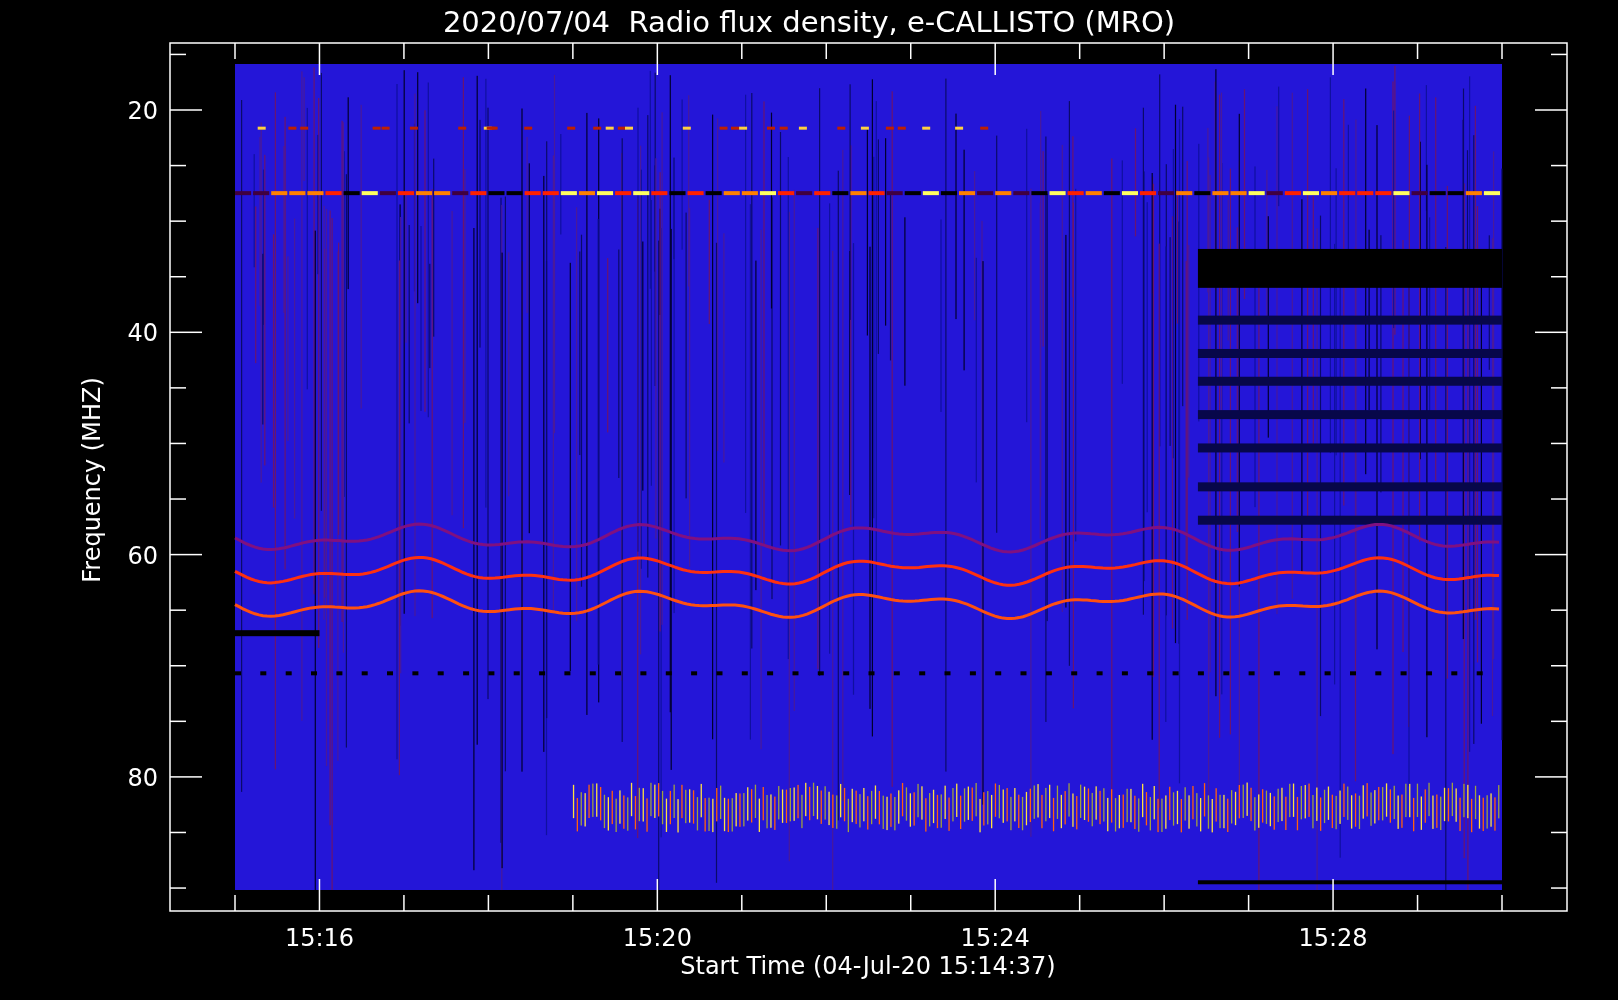  Describe the element at coordinates (92, 480) in the screenshot. I see `y-axis-label: Frequency (MHZ)` at that location.